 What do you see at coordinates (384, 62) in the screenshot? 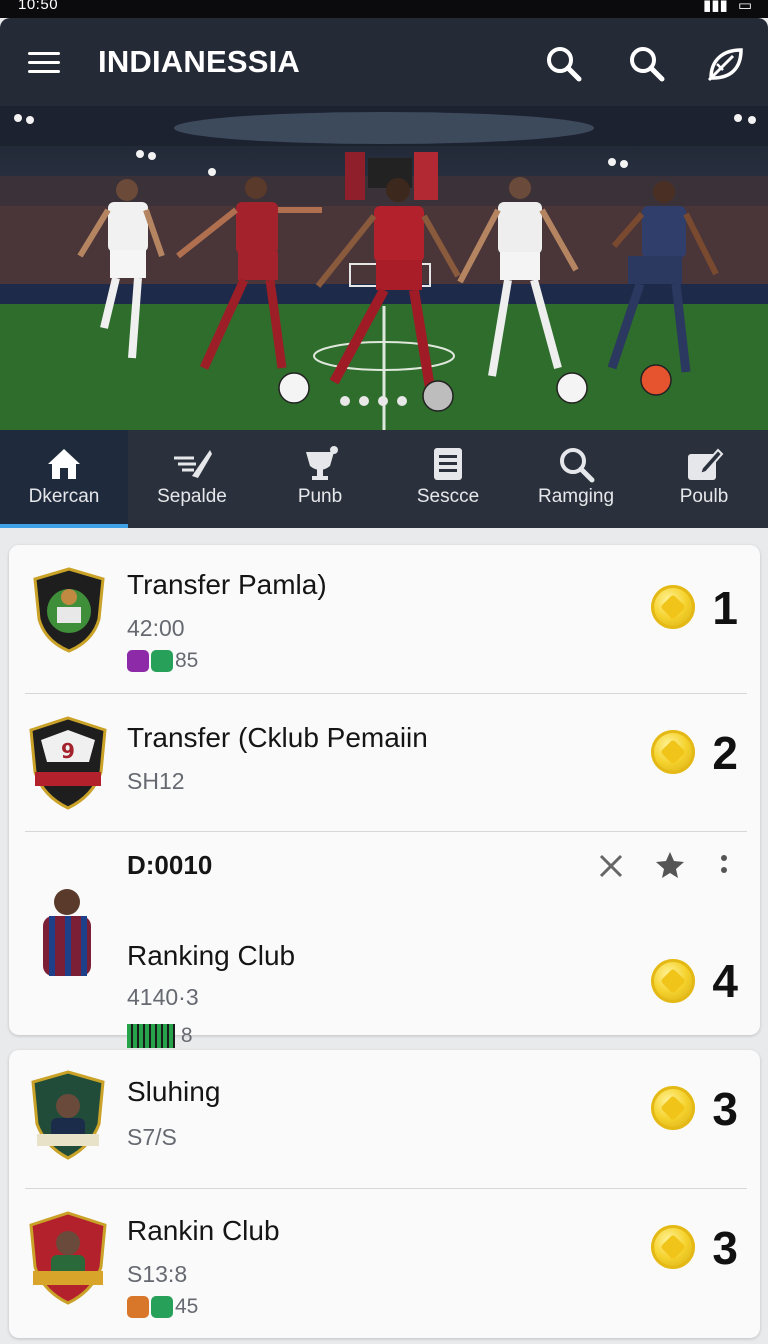
I see `app-bar: INDIANESSIA` at bounding box center [384, 62].